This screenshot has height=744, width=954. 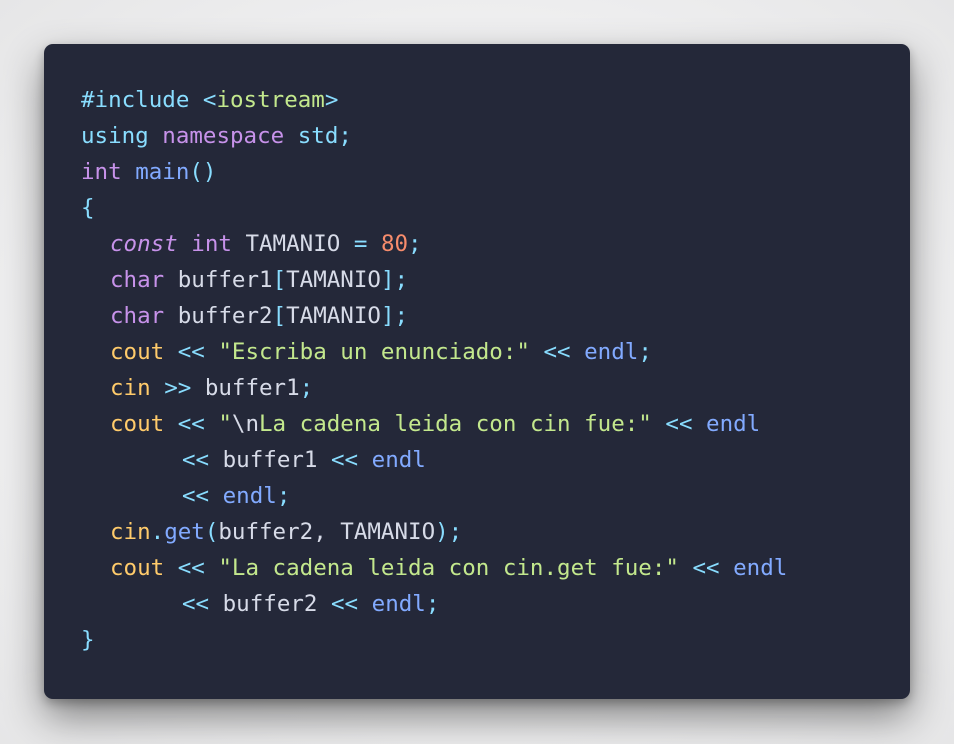 What do you see at coordinates (495, 136) in the screenshot?
I see `code-line: using namespace std;` at bounding box center [495, 136].